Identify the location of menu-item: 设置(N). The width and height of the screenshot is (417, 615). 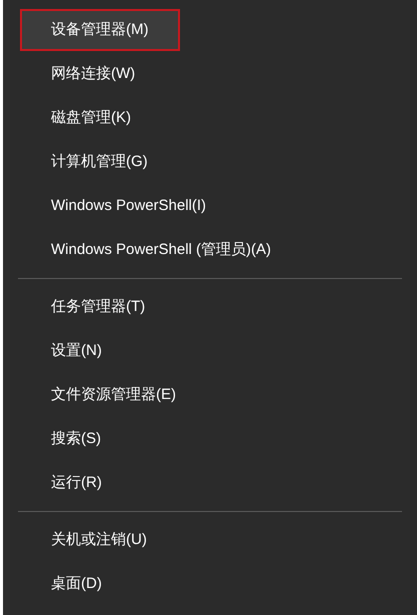
(76, 351).